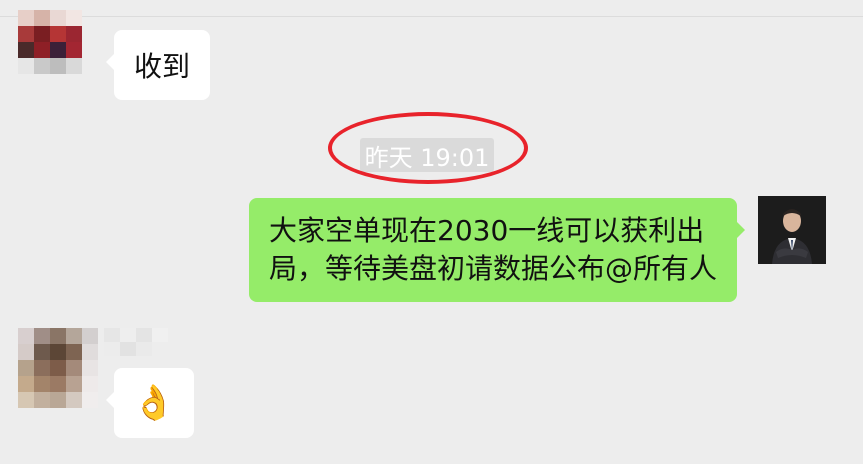 This screenshot has height=464, width=863. I want to click on ok-hand-emoji: 👌, so click(154, 403).